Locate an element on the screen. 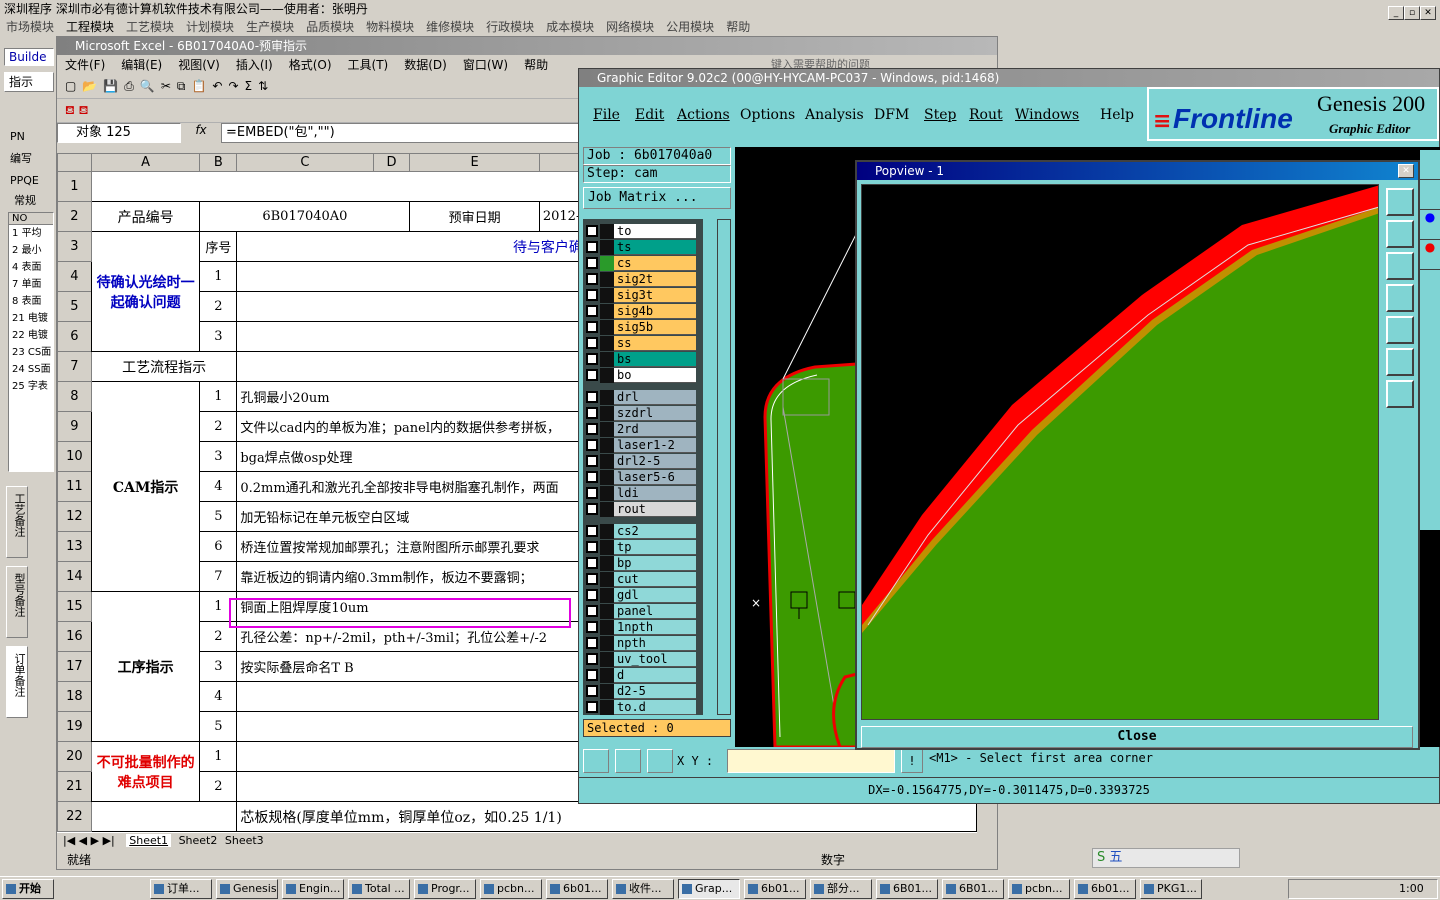 This screenshot has width=1440, height=900. layer-row: npth is located at coordinates (643, 643).